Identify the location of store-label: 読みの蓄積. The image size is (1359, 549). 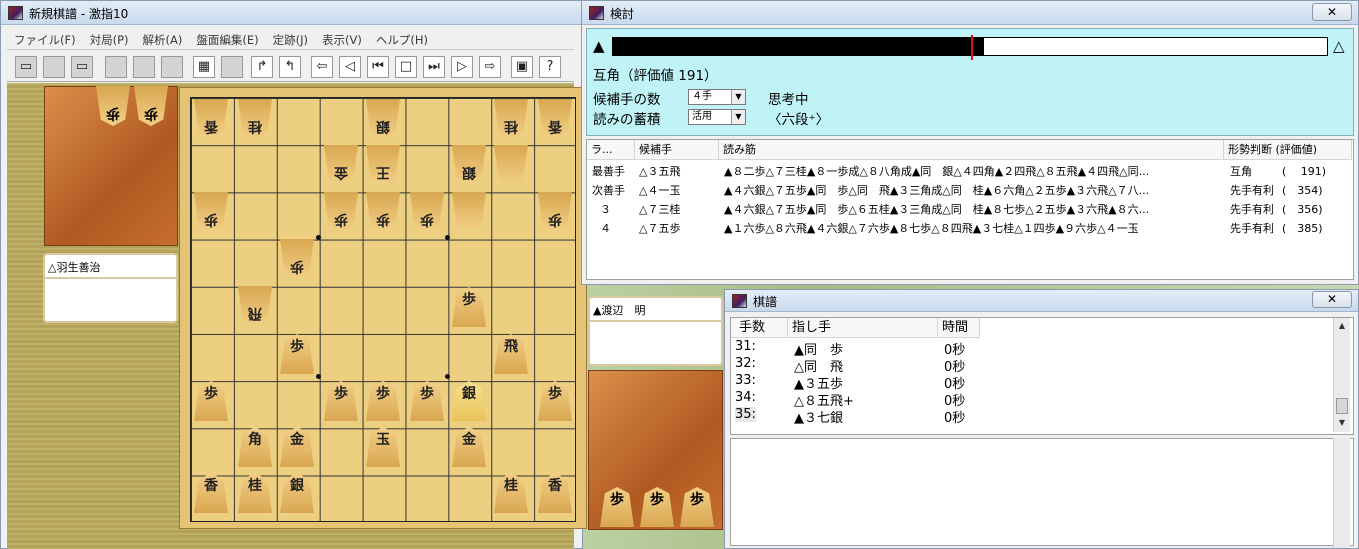
(627, 120).